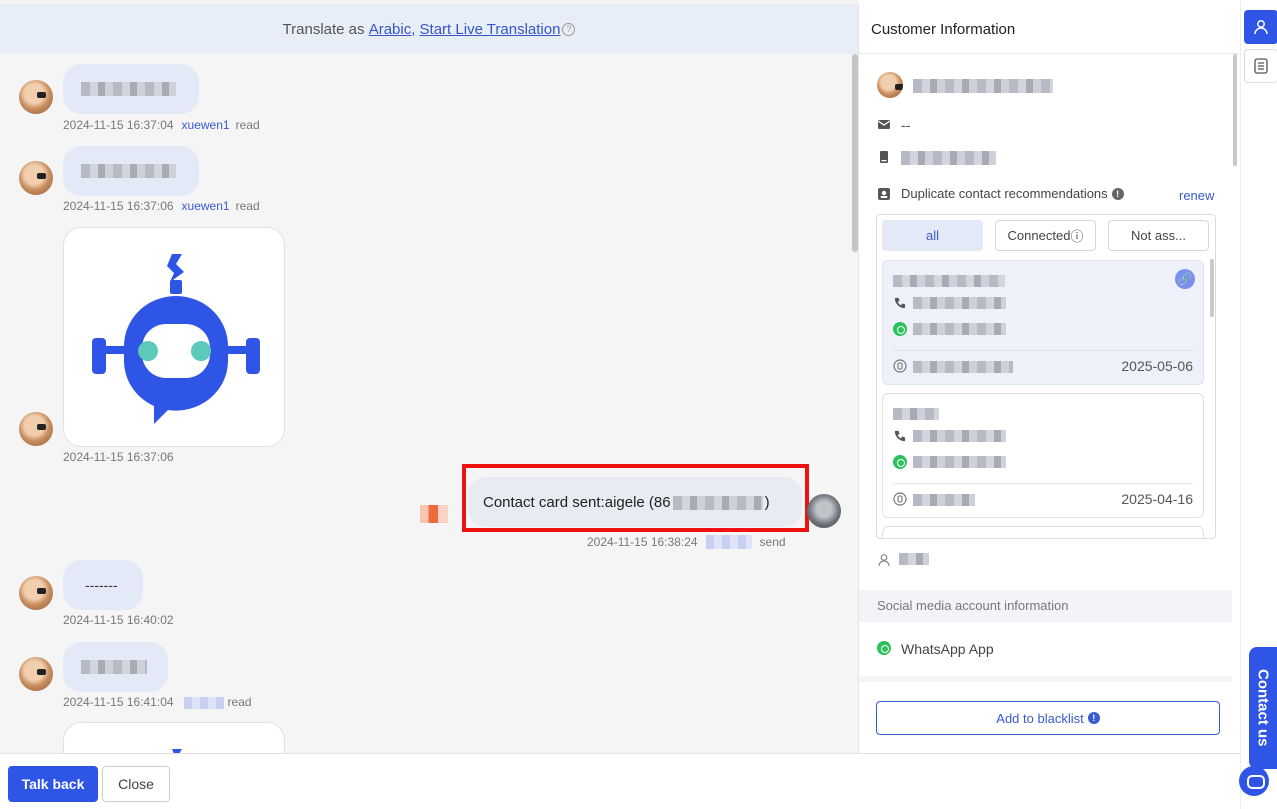  Describe the element at coordinates (914, 559) in the screenshot. I see `redacted-assignee` at that location.